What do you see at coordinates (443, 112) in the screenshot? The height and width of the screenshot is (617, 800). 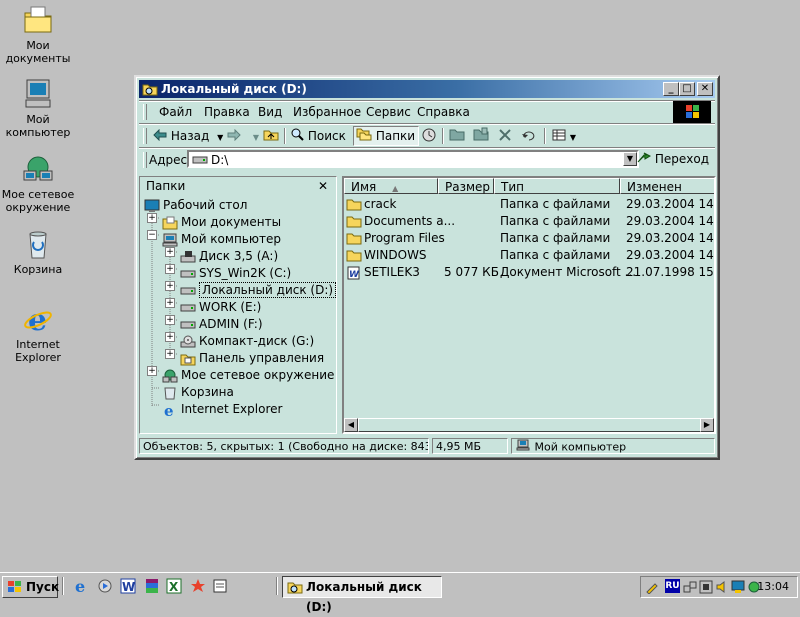 I see `menu-help: Справка` at bounding box center [443, 112].